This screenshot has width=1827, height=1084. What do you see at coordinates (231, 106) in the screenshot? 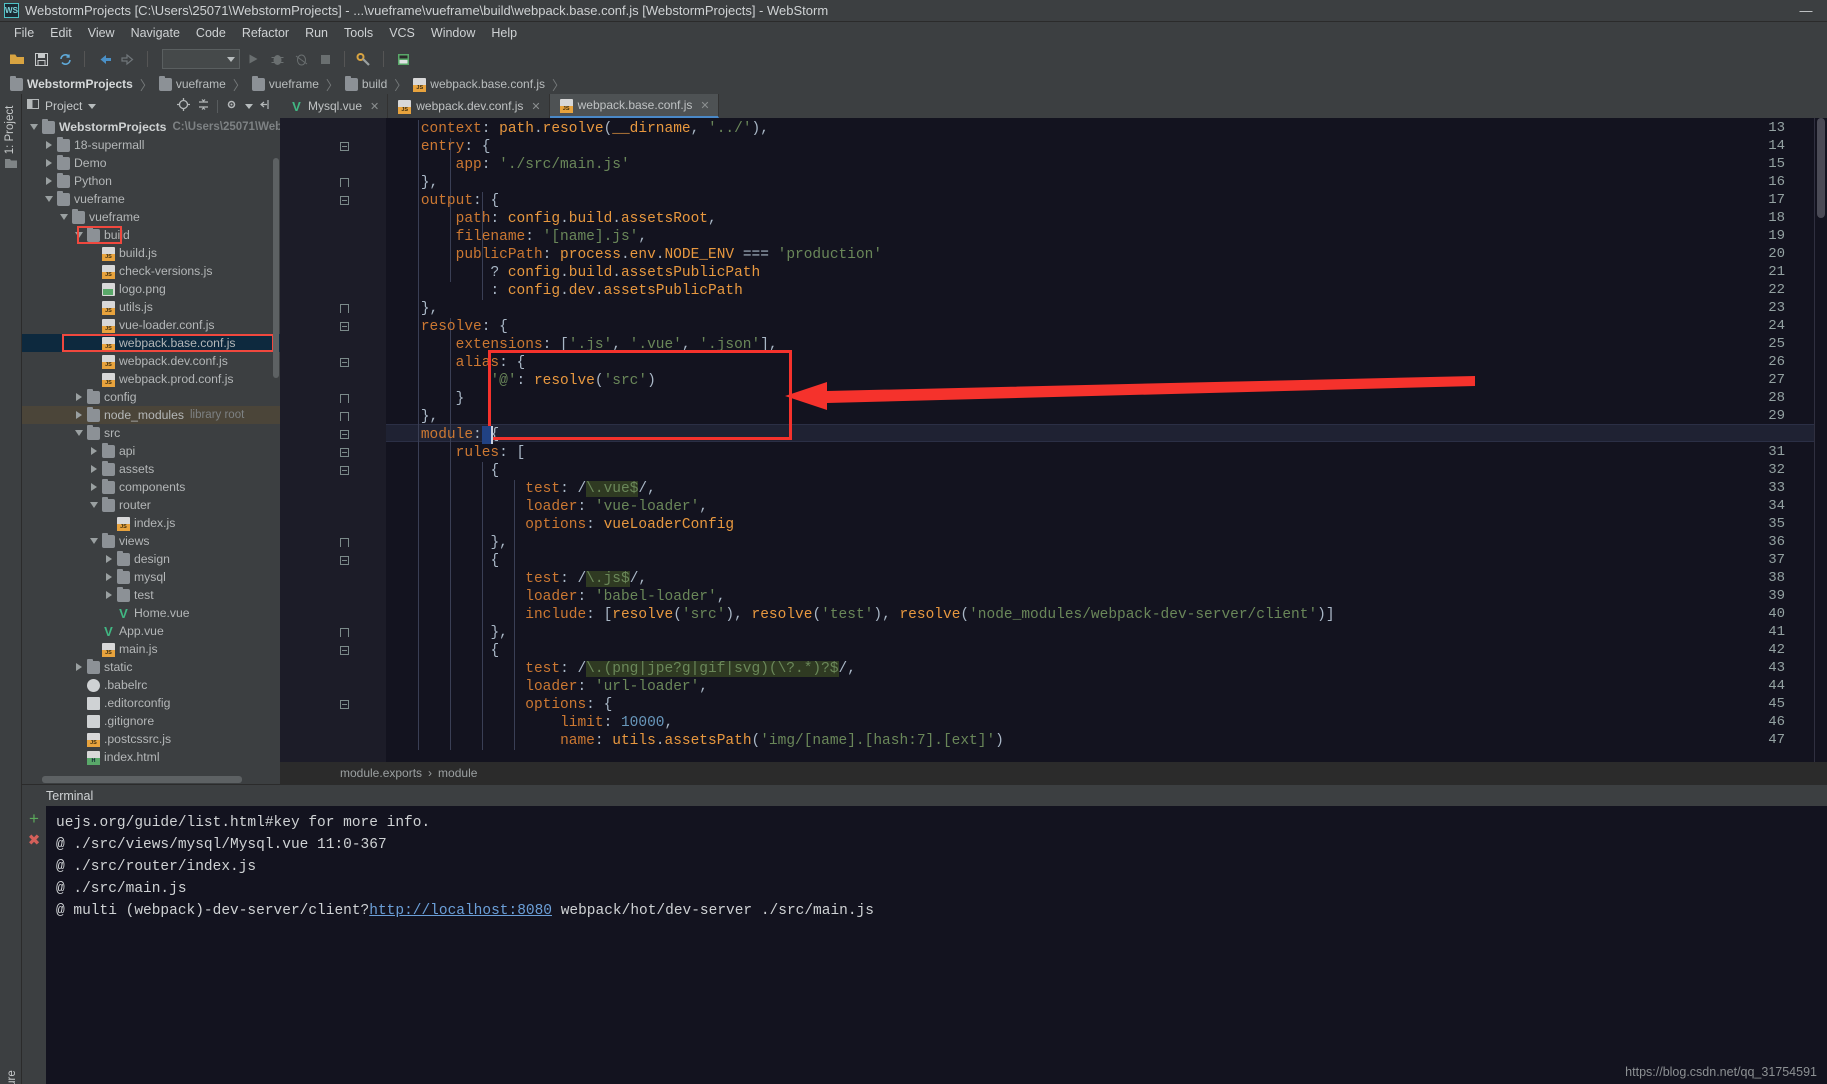
I see `gear-icon` at bounding box center [231, 106].